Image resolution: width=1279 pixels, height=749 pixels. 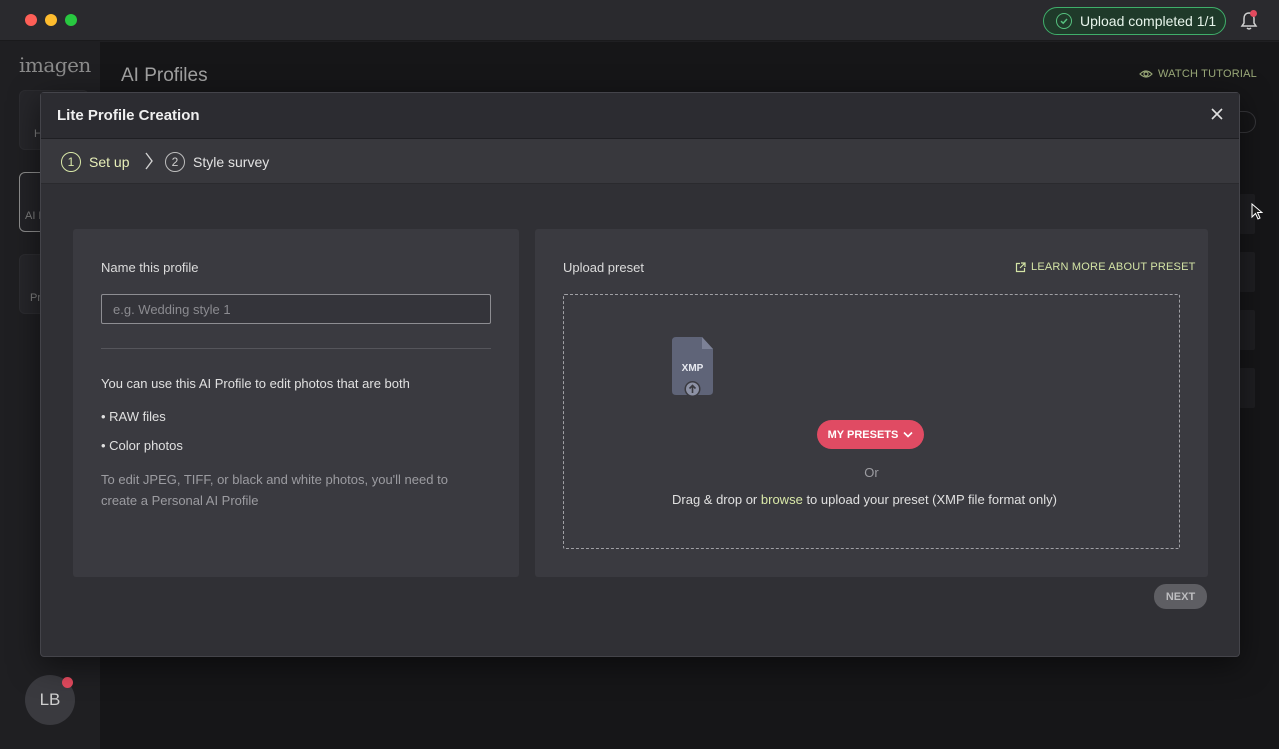 I want to click on step-label: Style survey, so click(x=231, y=162).